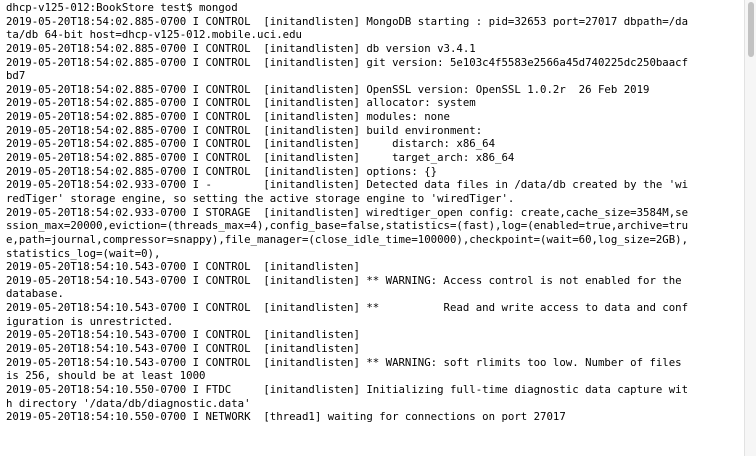  Describe the element at coordinates (128, 403) in the screenshot. I see `log-line: h directory '/data/db/diagnostic.data'` at that location.